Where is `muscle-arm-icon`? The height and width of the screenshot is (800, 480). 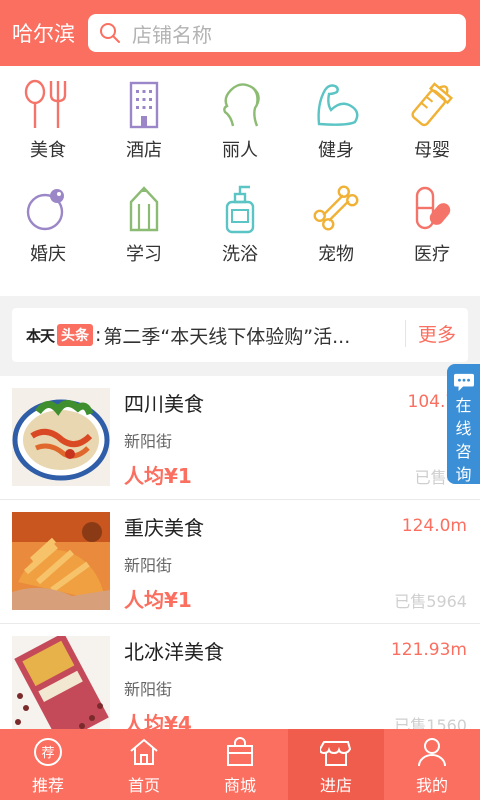
muscle-arm-icon is located at coordinates (338, 105).